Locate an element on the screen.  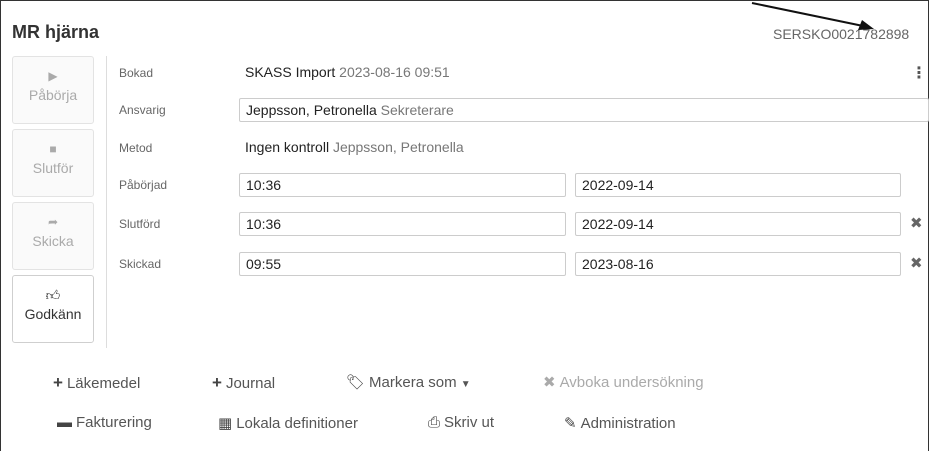
local-definitions-label: Lokala definitioner is located at coordinates (297, 423).